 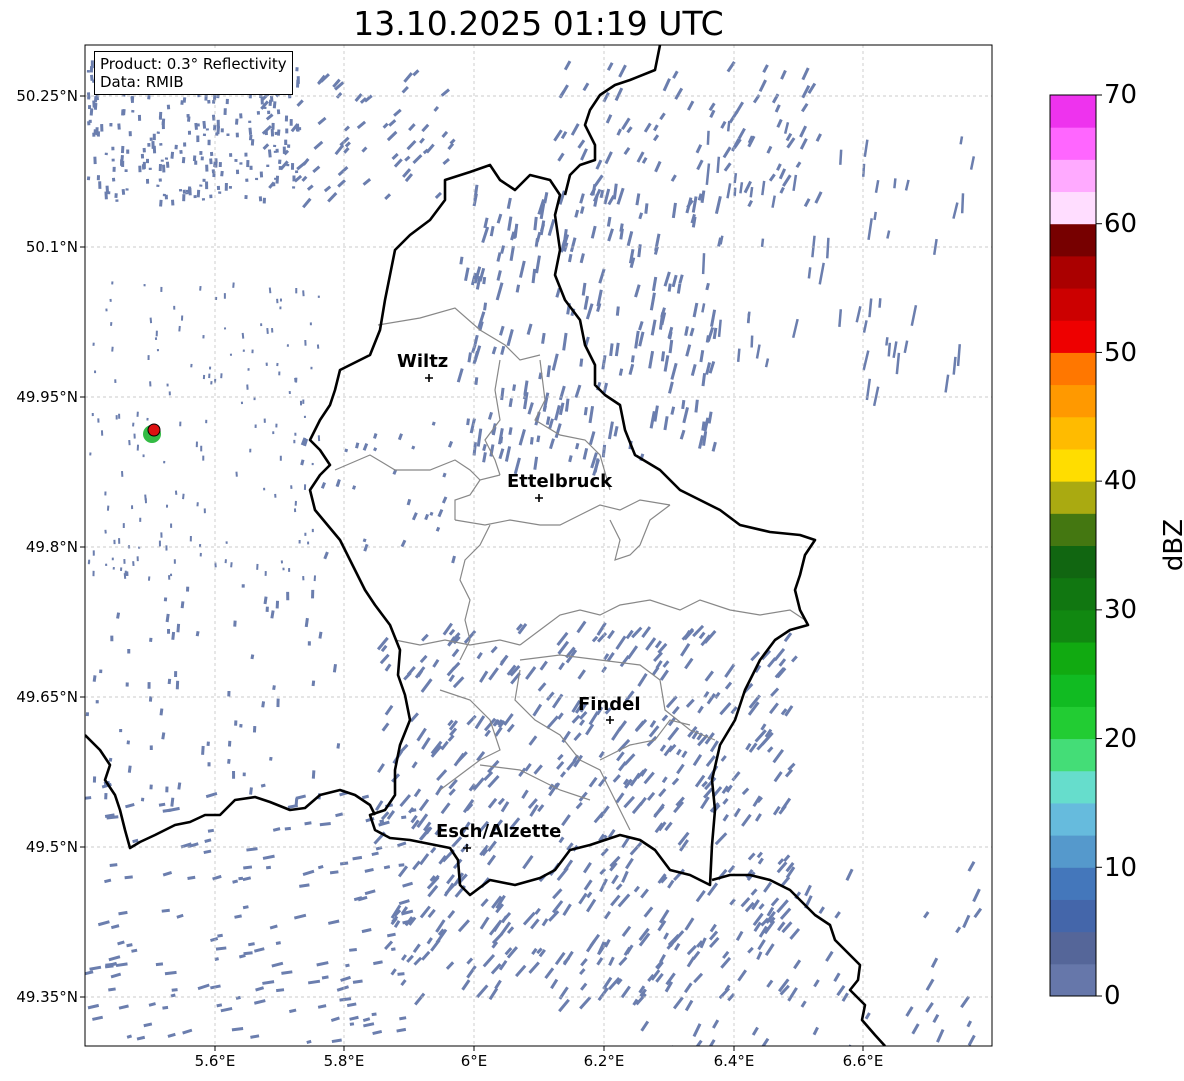 What do you see at coordinates (499, 831) in the screenshot?
I see `city-label-esch-alzette: Esch/Alzette` at bounding box center [499, 831].